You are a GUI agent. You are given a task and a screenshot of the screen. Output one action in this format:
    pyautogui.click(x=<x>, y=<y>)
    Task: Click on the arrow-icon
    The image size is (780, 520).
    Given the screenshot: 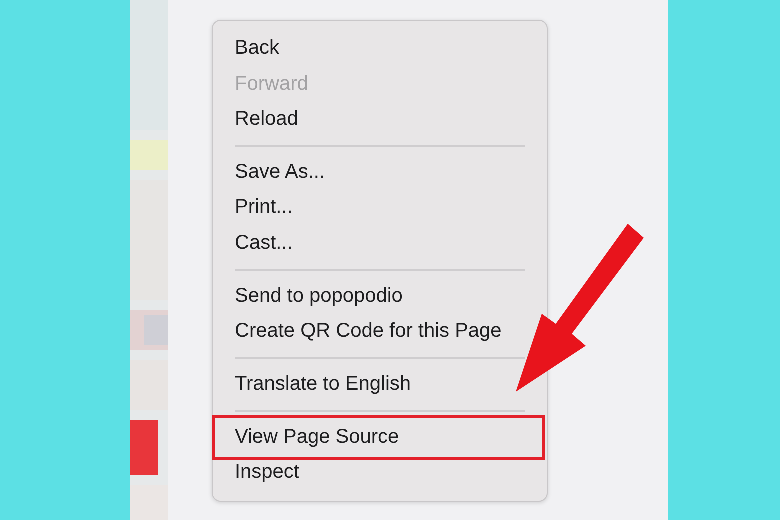 What is the action you would take?
    pyautogui.click(x=581, y=308)
    